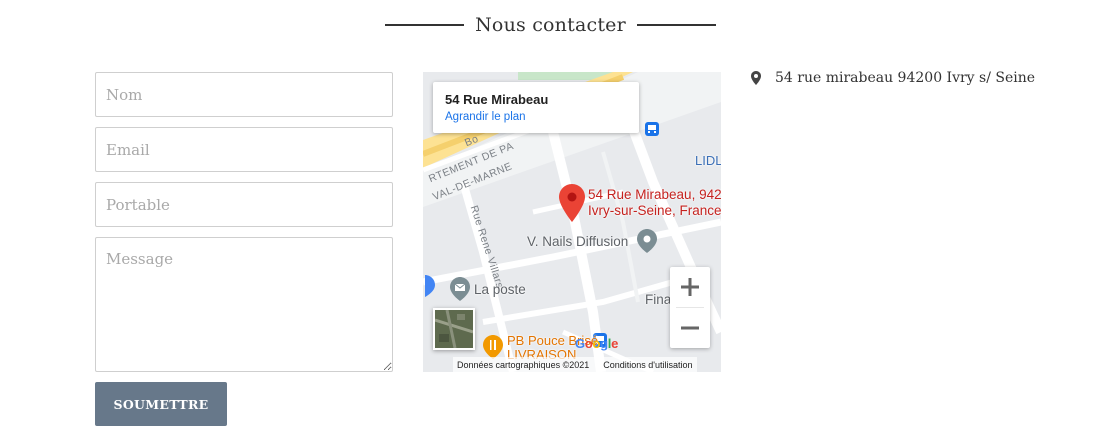 This screenshot has height=443, width=1101. I want to click on submit-button: SOUMETTRE, so click(161, 404).